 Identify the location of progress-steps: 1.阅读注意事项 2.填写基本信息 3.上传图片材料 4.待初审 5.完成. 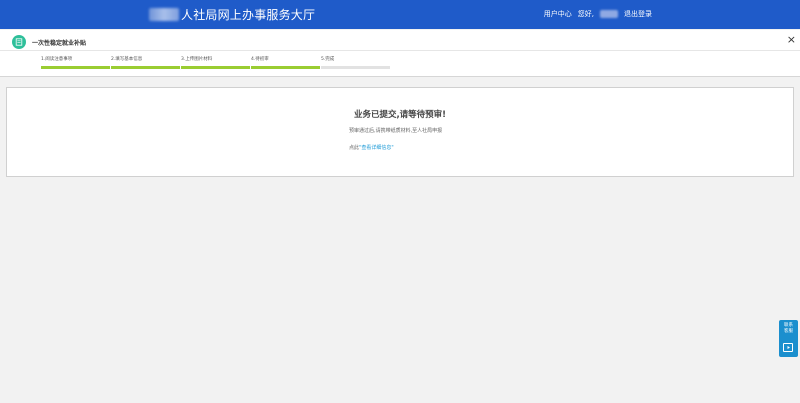
(216, 64).